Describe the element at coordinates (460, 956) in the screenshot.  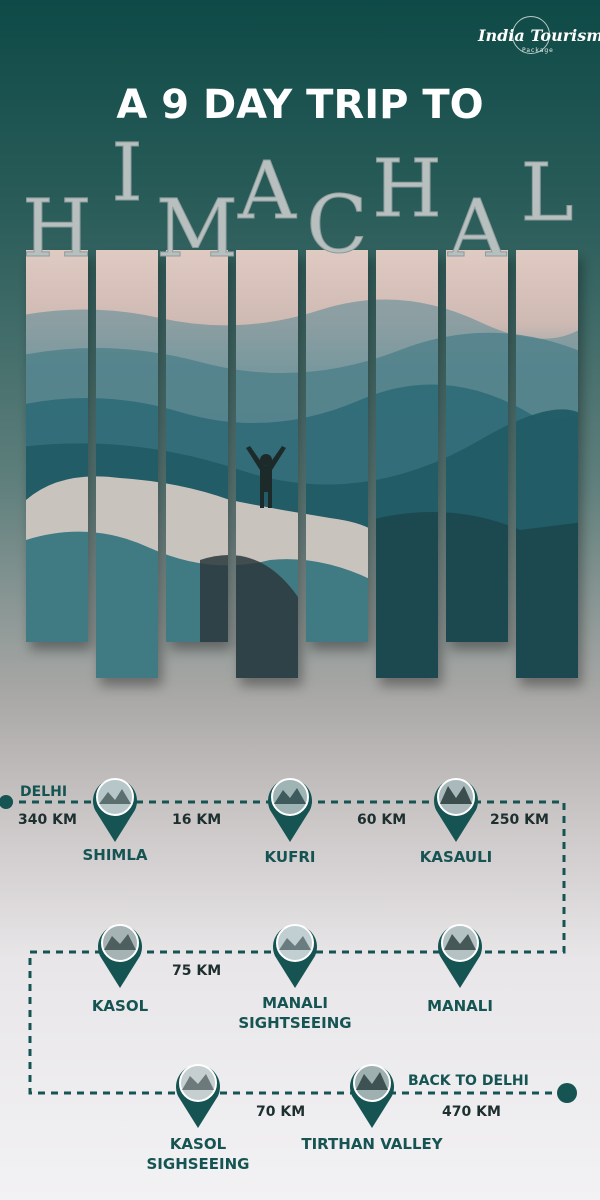
I see `pin-manali` at that location.